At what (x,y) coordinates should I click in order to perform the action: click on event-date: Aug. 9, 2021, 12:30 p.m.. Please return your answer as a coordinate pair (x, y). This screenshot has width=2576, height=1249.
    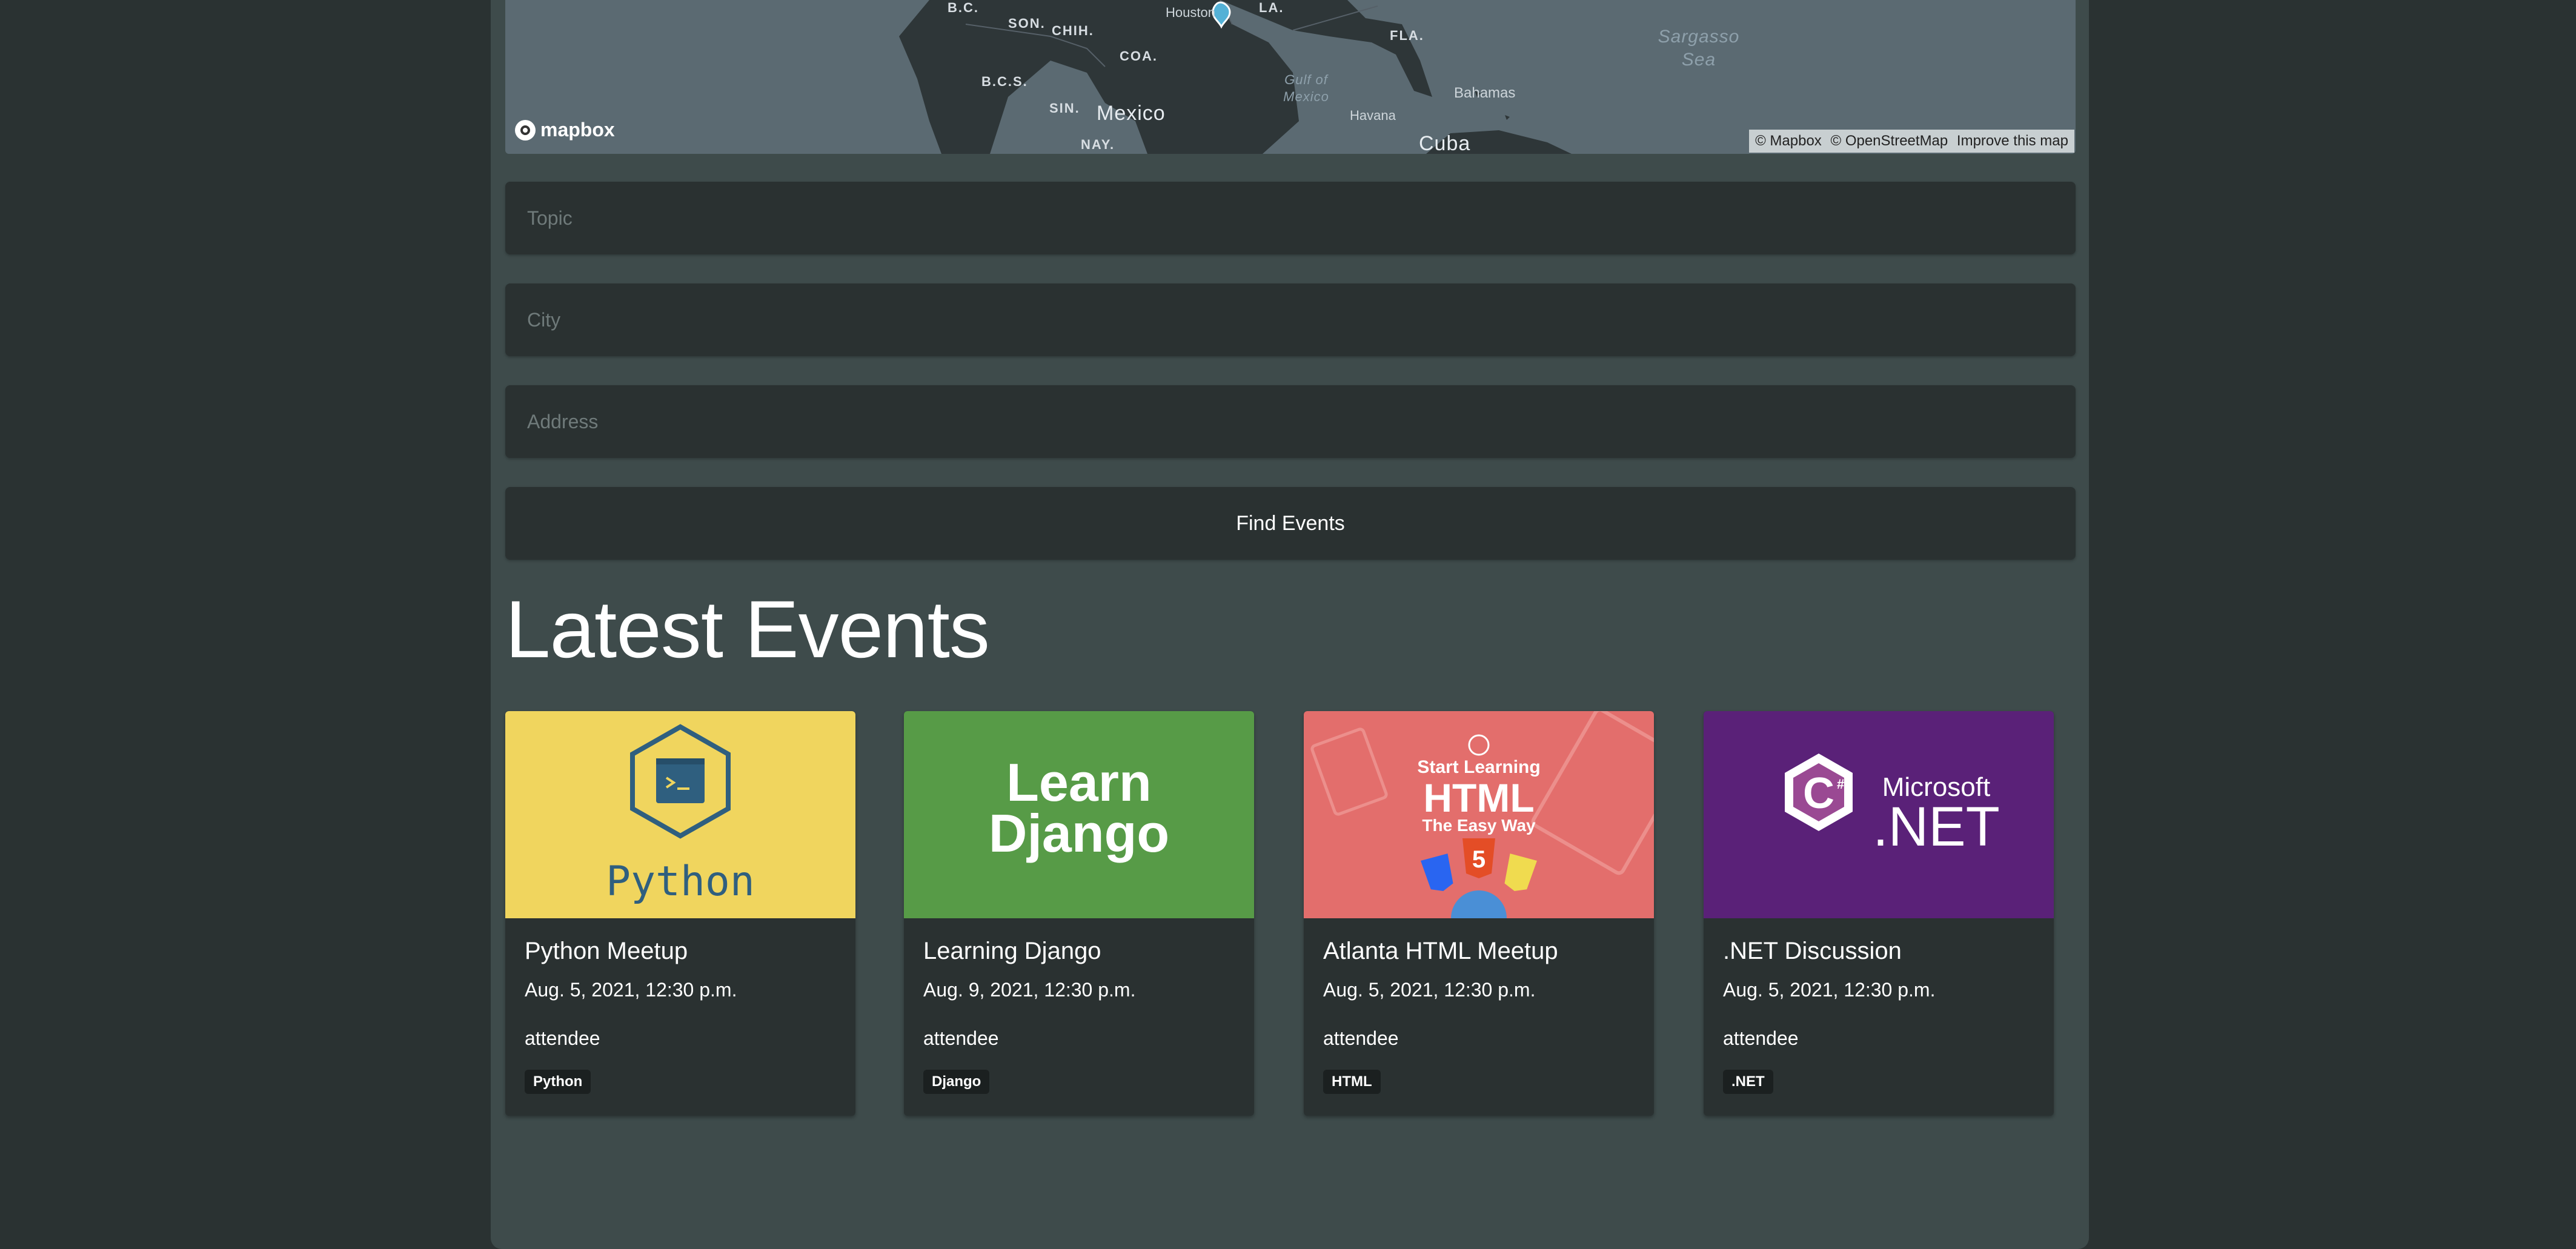
    Looking at the image, I should click on (1029, 990).